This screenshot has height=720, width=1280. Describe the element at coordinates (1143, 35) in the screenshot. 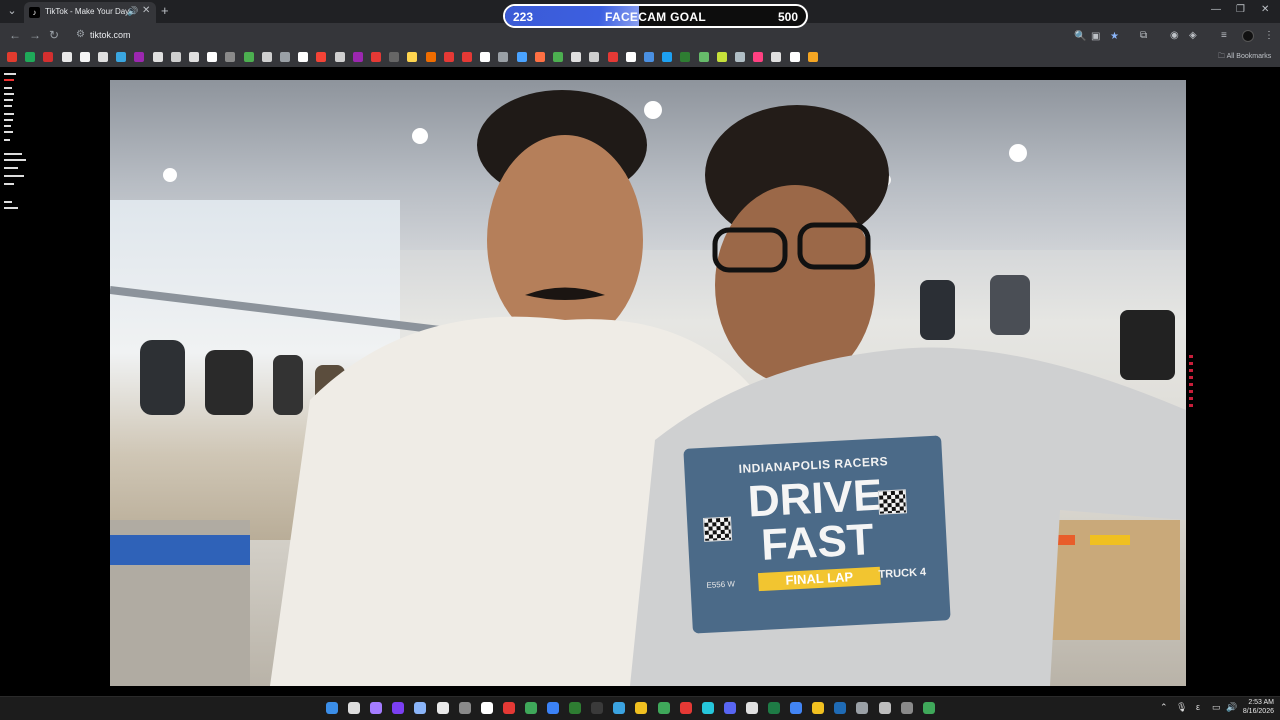

I see `extensions-icon: ⧉` at that location.